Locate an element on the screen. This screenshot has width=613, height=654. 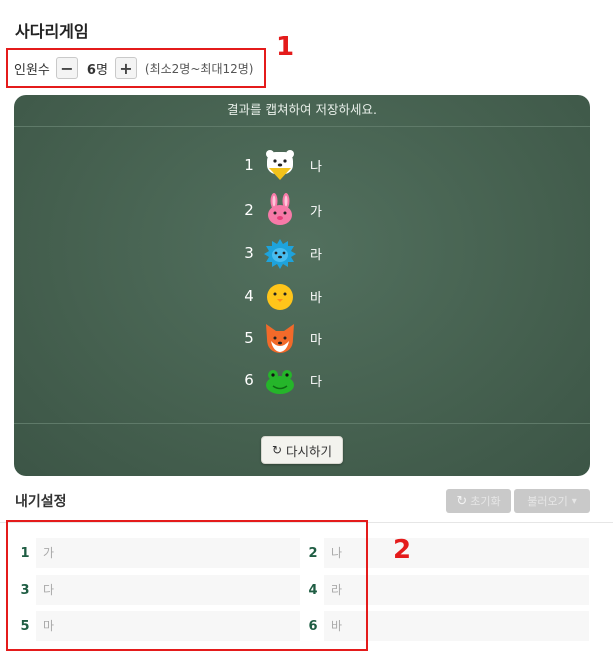
result-row: 3 라 is located at coordinates (280, 253).